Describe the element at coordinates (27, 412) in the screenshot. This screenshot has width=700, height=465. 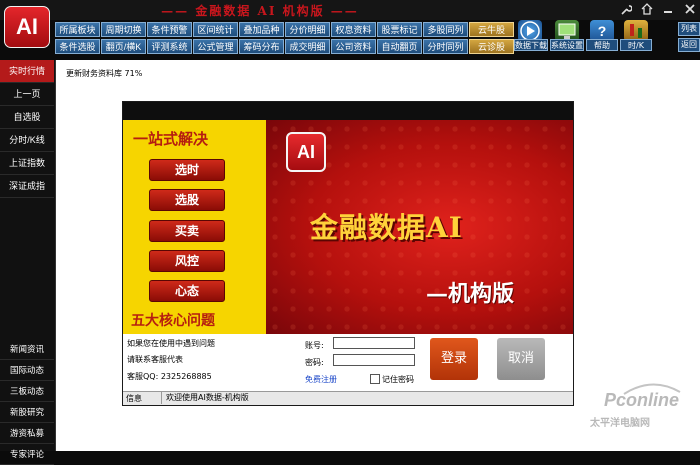
I see `sidebar-item-ipo-research: 新股研究` at that location.